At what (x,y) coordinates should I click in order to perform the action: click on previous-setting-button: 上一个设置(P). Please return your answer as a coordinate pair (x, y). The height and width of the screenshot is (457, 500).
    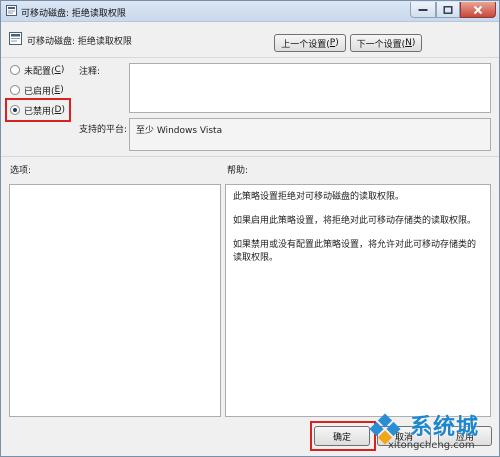
    Looking at the image, I should click on (310, 43).